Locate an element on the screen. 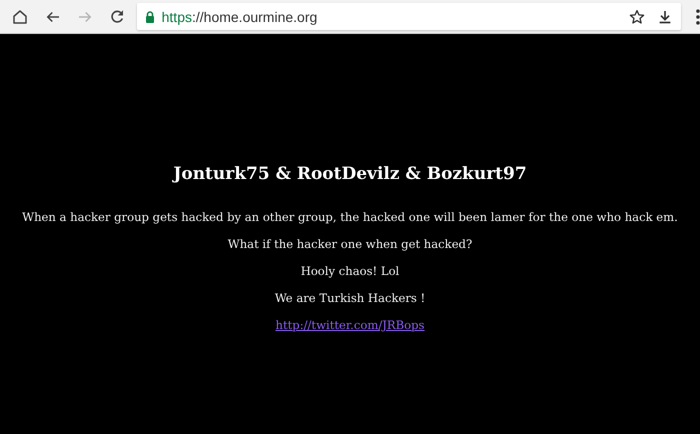 The width and height of the screenshot is (700, 434). message-text: What if the hacker one when get hacked? is located at coordinates (350, 244).